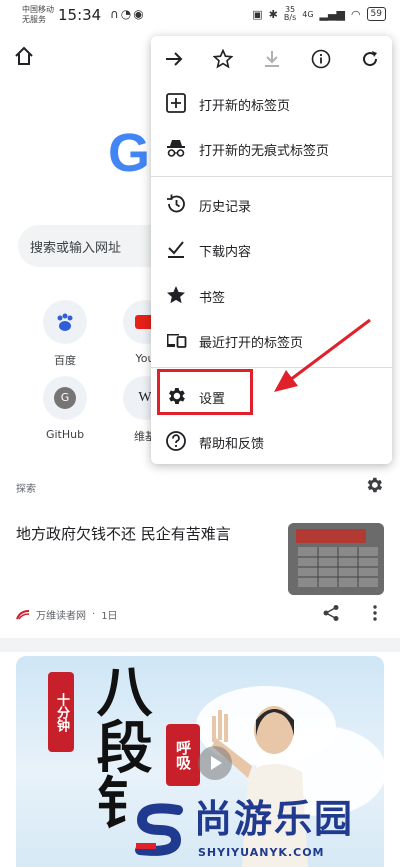 This screenshot has height=867, width=400. I want to click on source-logo-icon, so click(23, 614).